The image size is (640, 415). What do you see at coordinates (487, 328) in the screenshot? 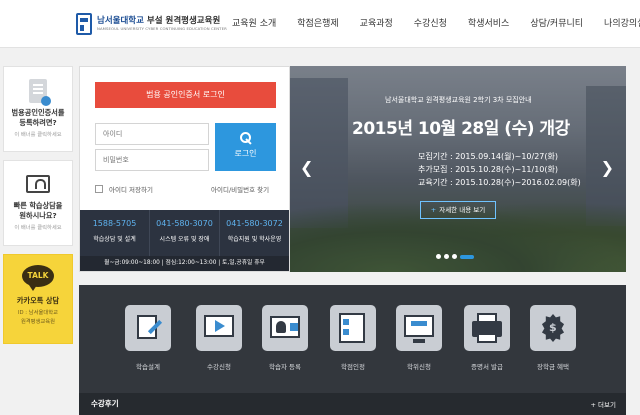
I see `printer-icon` at bounding box center [487, 328].